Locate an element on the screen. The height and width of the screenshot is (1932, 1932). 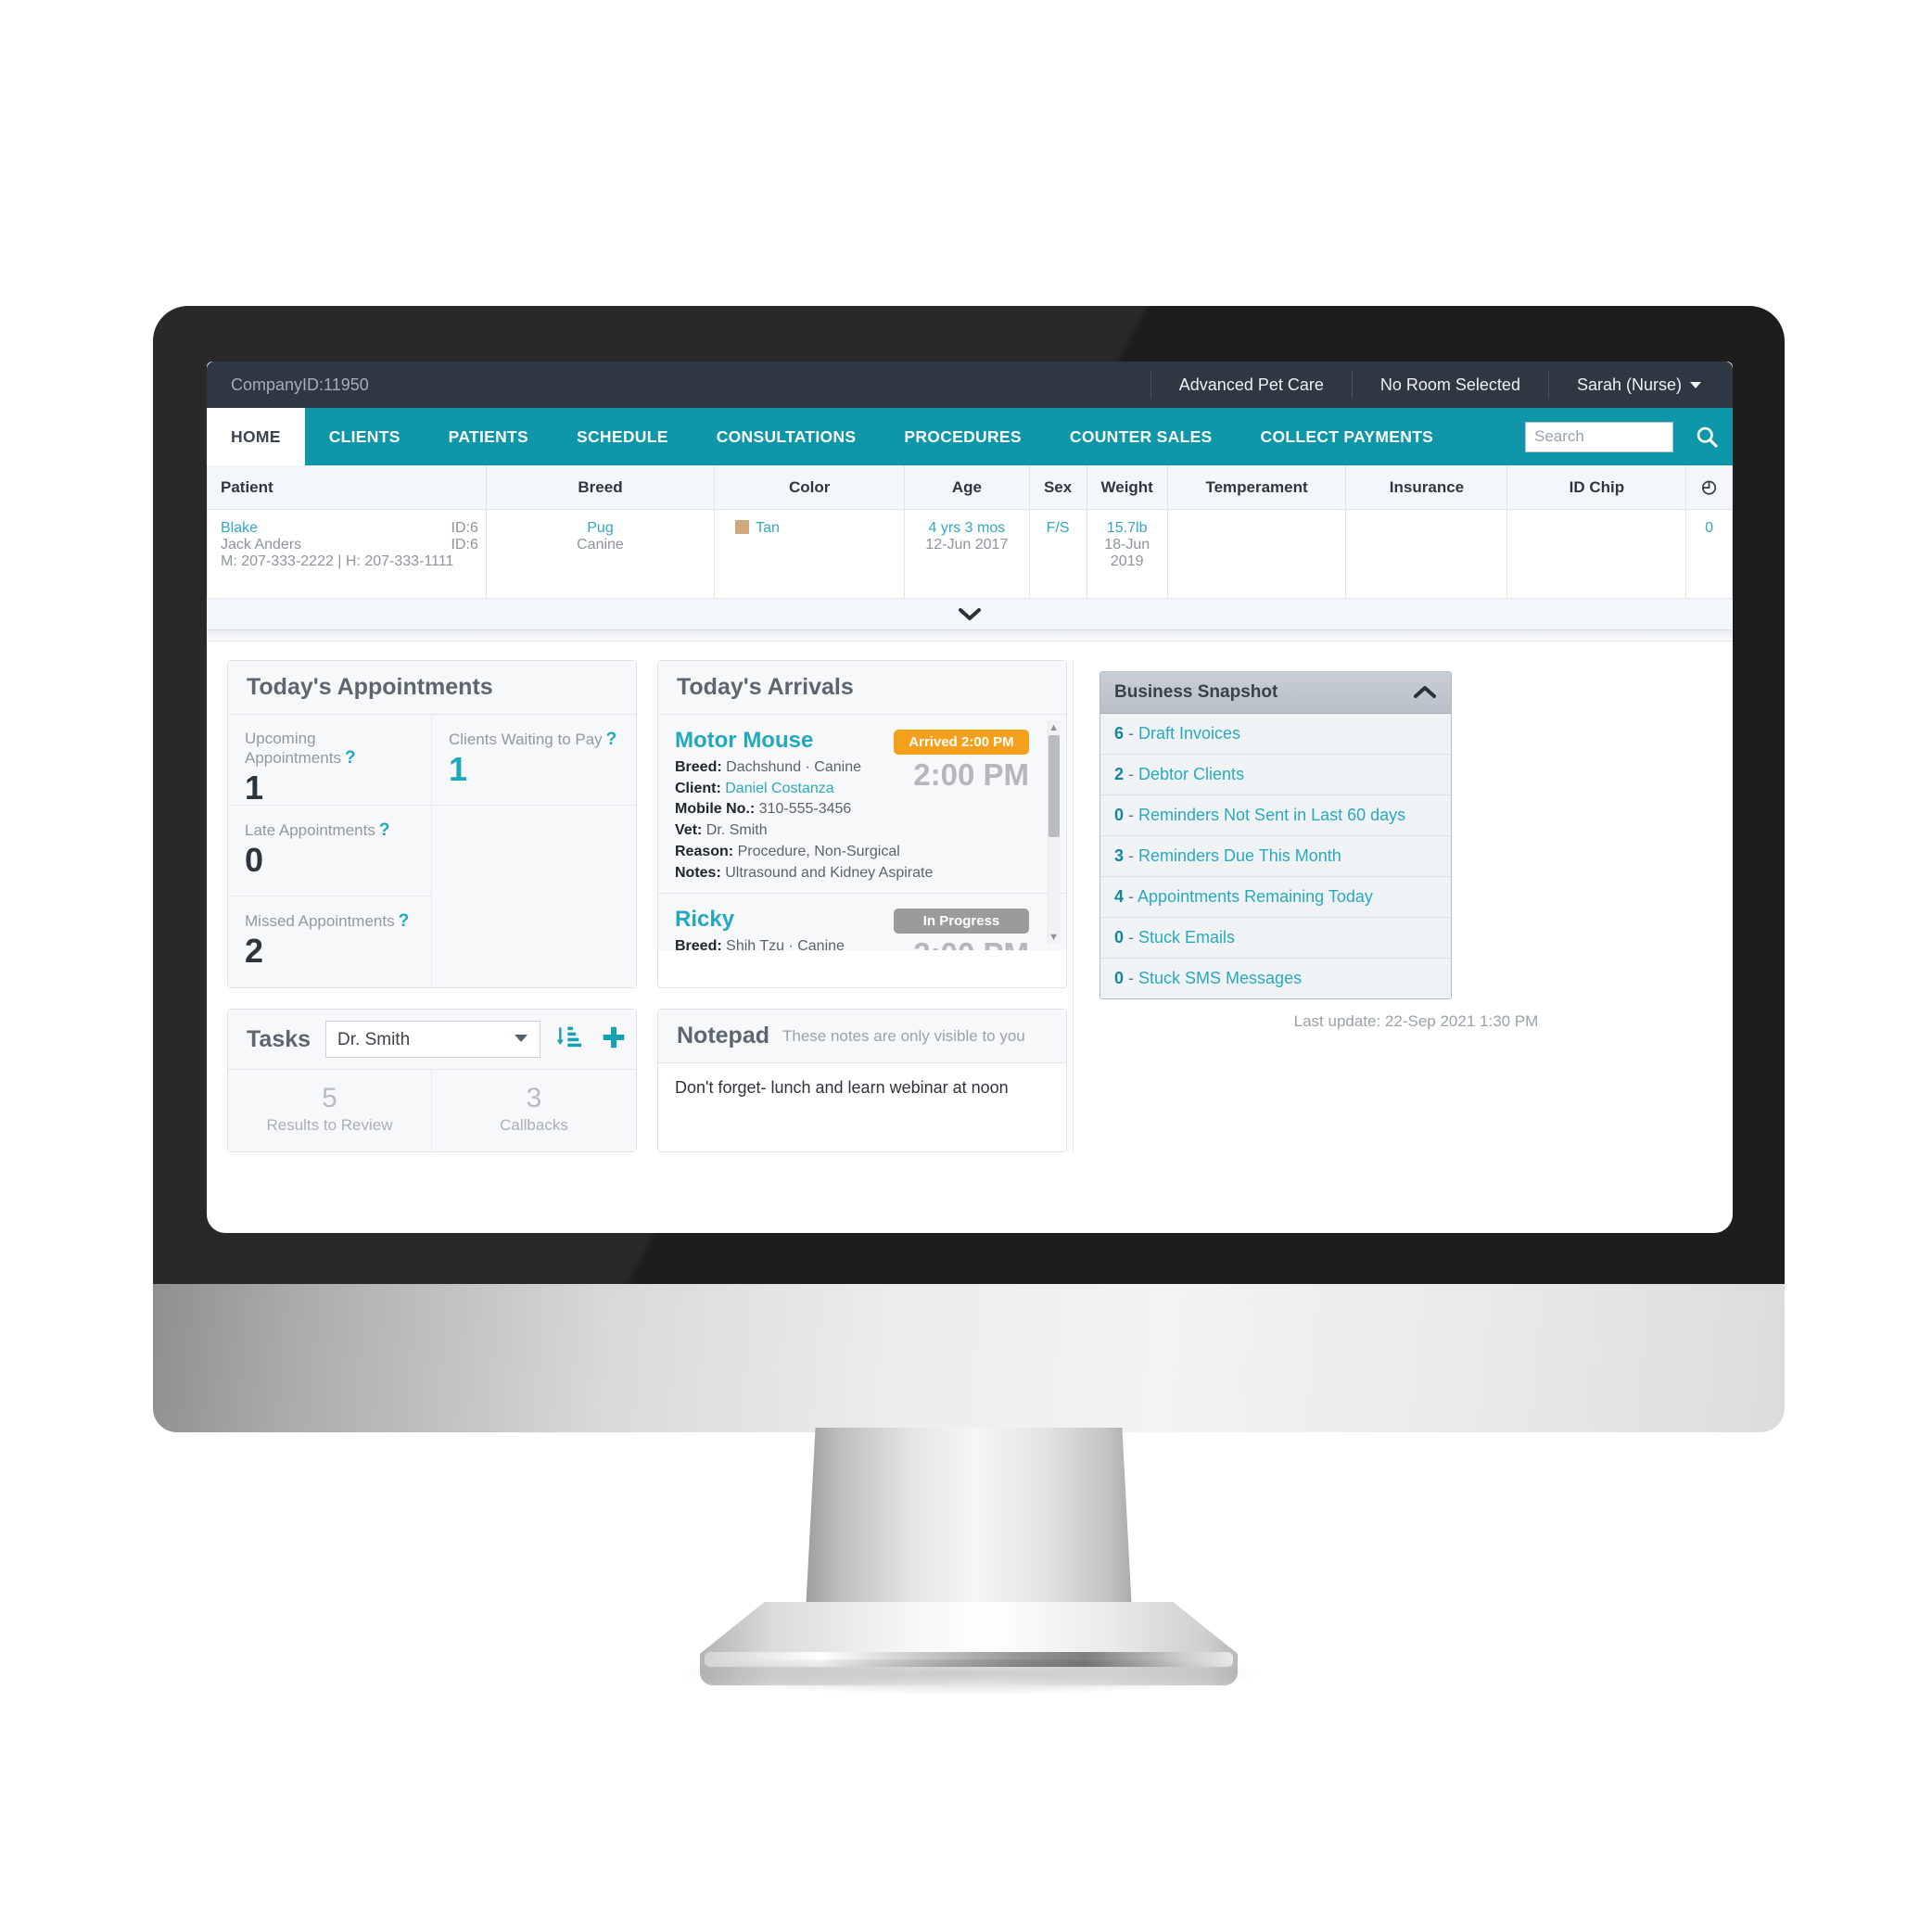
col-temperament: Temperament is located at coordinates (1256, 488).